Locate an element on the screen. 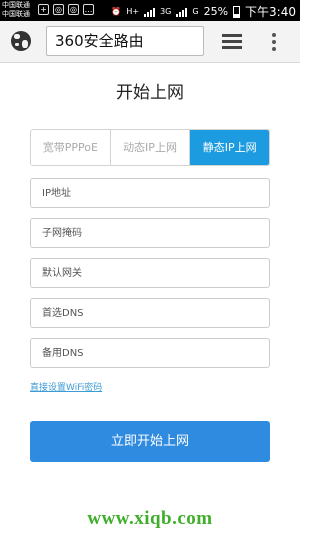 The width and height of the screenshot is (320, 533). tab-dynamic-ip: 动态IP上网 is located at coordinates (150, 147).